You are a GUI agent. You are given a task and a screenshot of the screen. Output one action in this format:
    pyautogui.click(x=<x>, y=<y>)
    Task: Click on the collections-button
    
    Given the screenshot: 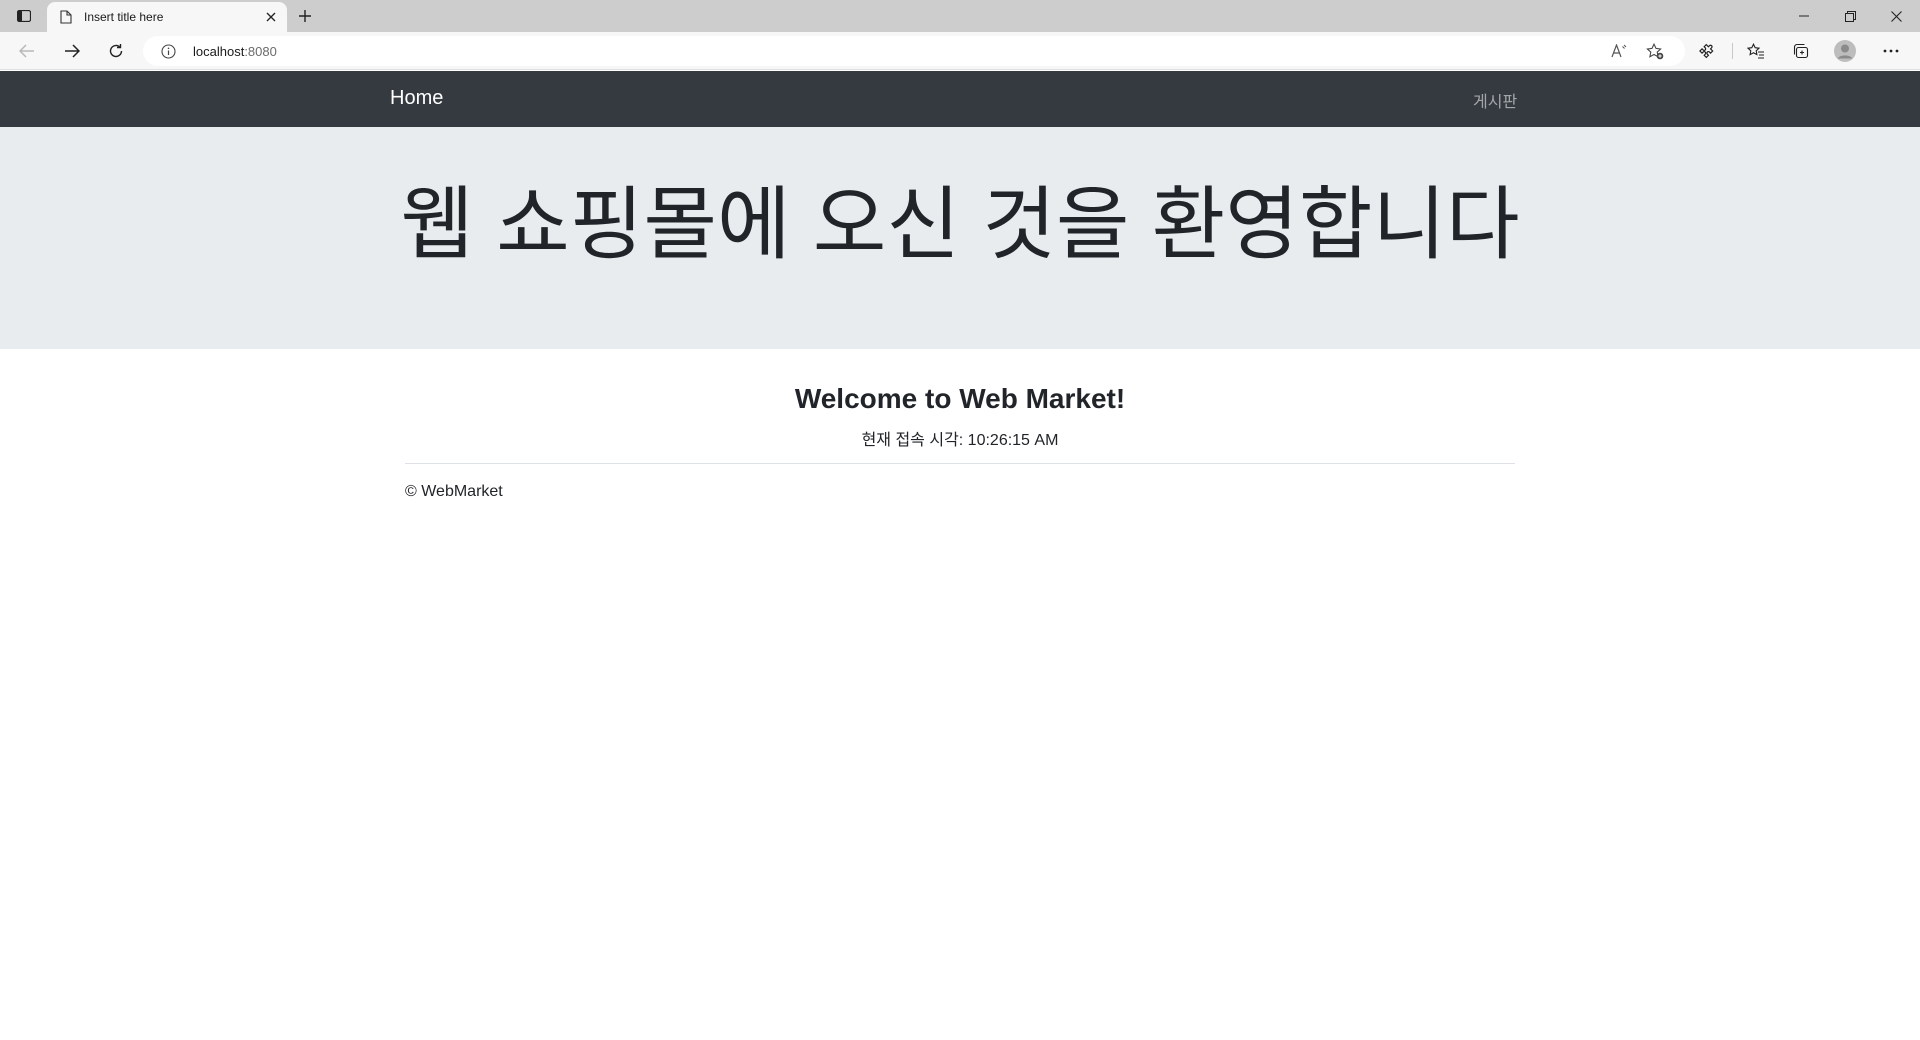 What is the action you would take?
    pyautogui.click(x=1800, y=51)
    